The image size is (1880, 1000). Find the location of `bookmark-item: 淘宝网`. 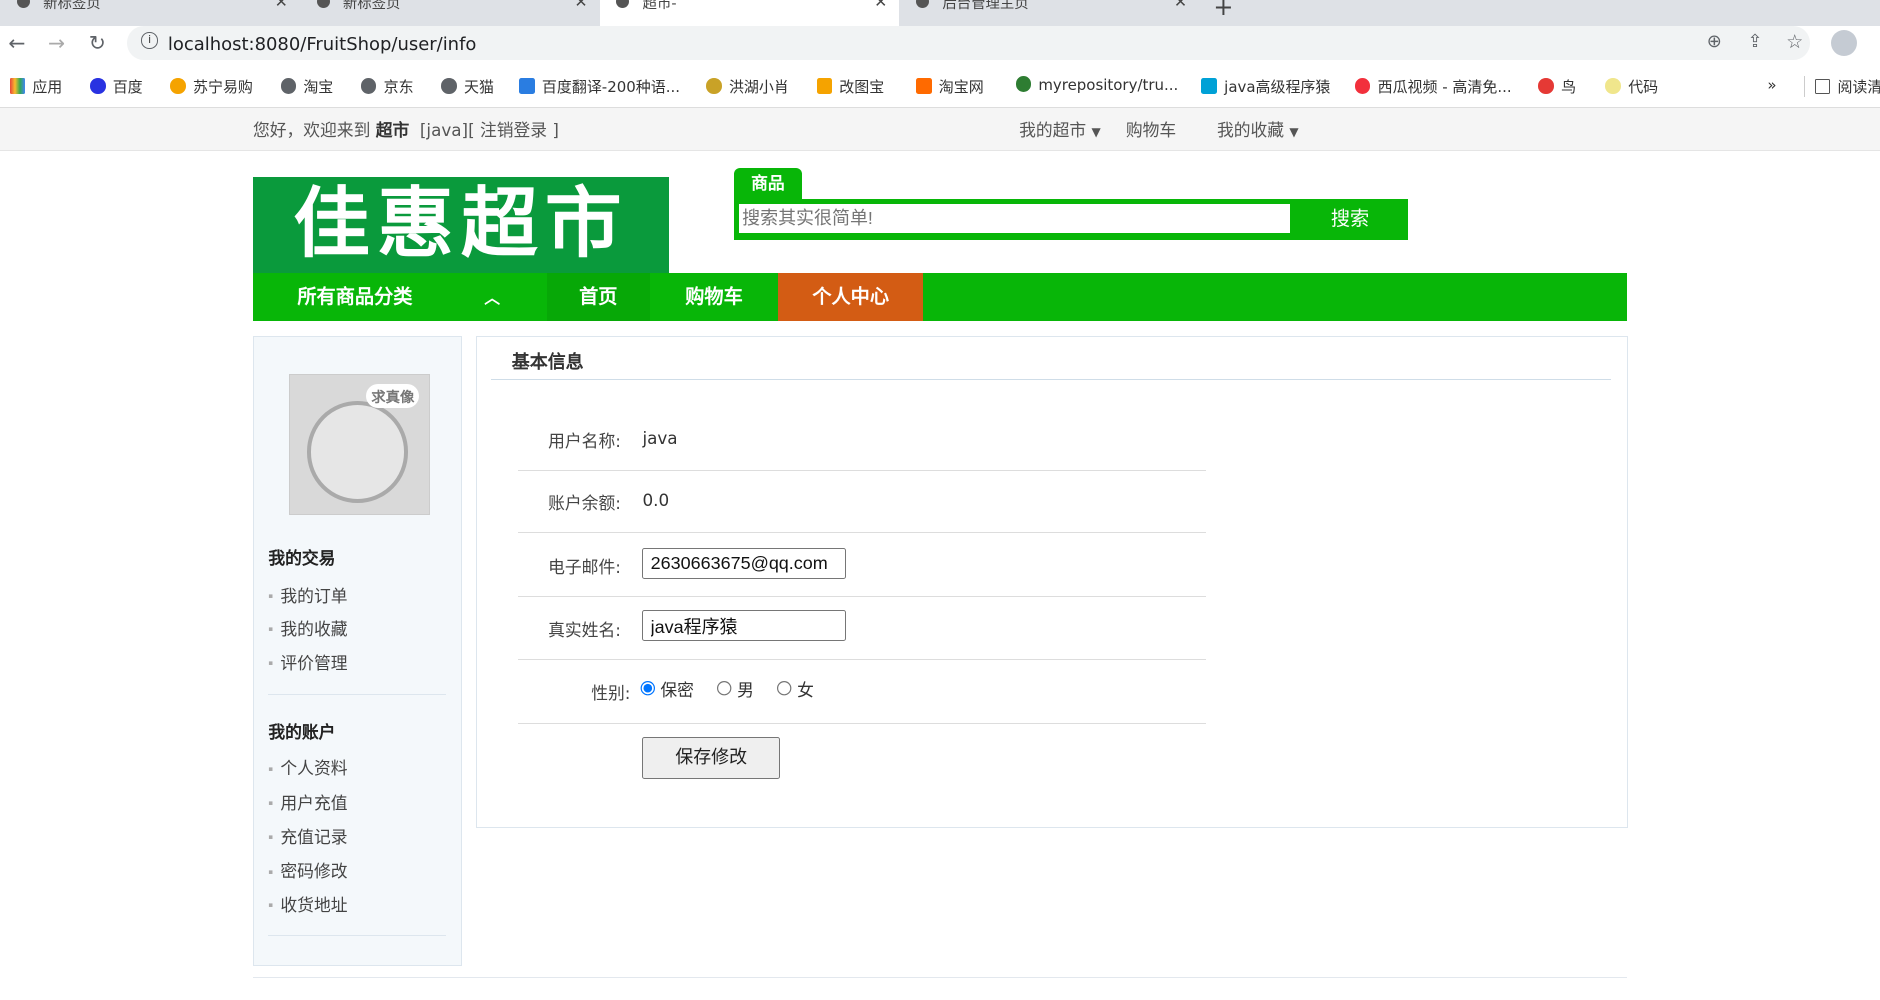

bookmark-item: 淘宝网 is located at coordinates (950, 86).